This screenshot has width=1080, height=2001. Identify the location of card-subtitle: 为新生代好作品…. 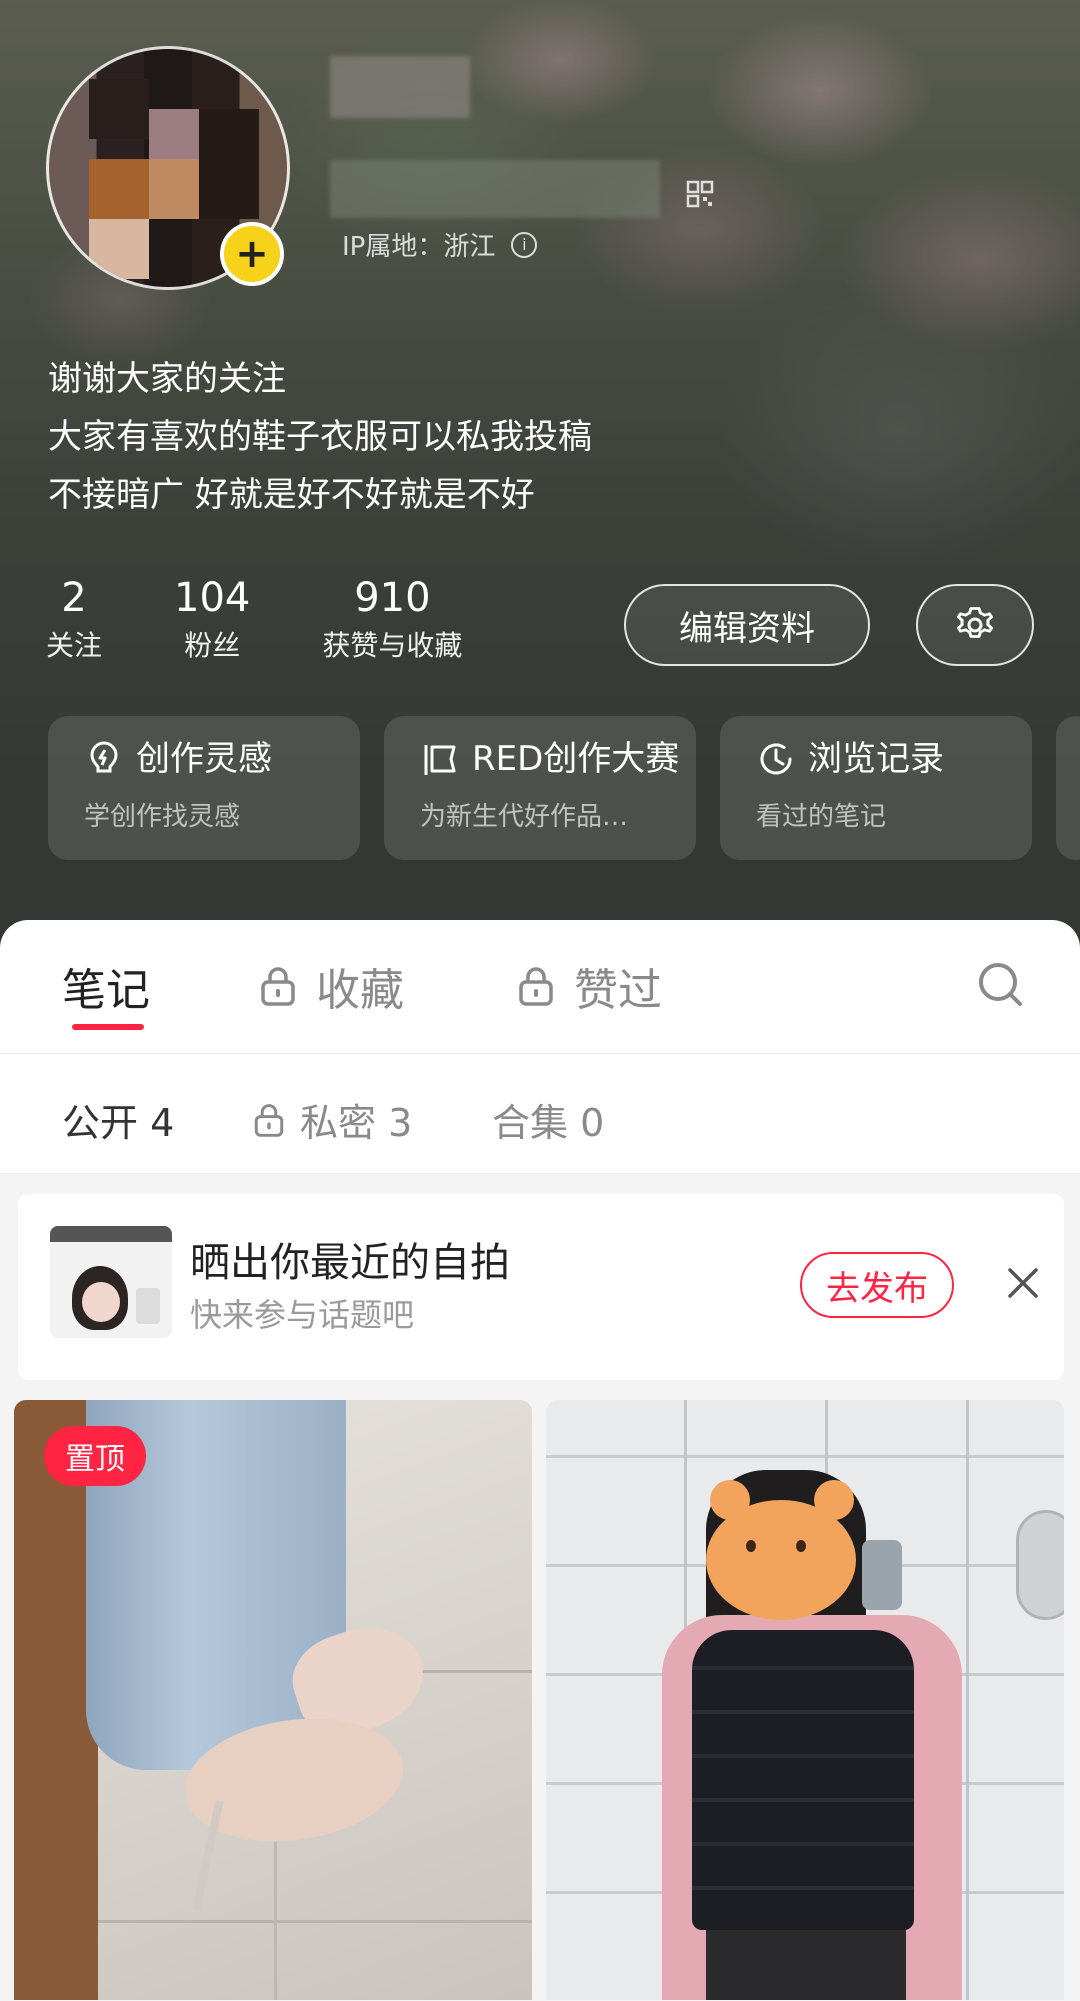
(524, 817).